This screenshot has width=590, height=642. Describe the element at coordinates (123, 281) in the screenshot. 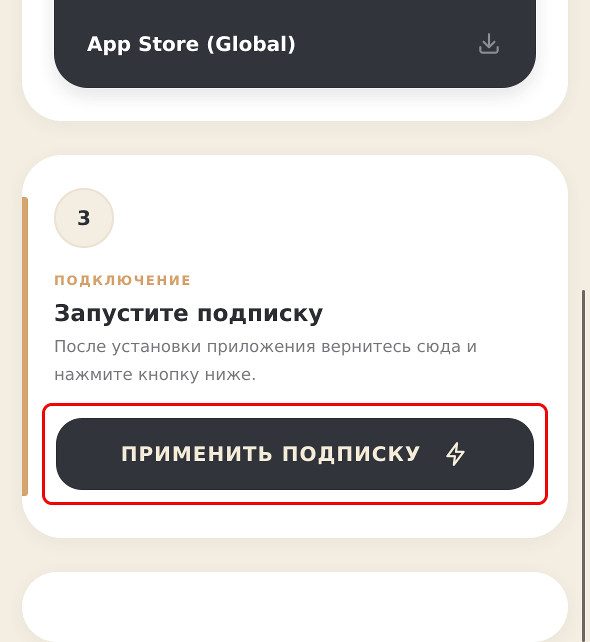

I see `step-eyebrow: ПОДКЛЮЧЕНИЕ` at that location.